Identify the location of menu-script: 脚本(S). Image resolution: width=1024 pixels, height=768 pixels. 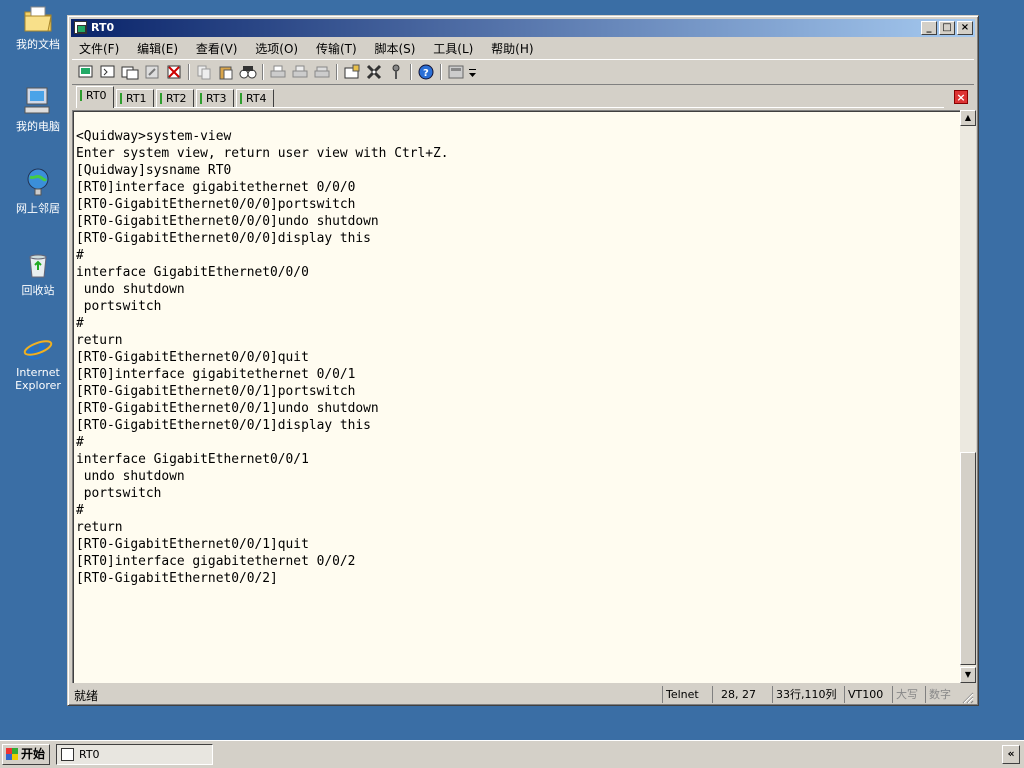
(394, 48).